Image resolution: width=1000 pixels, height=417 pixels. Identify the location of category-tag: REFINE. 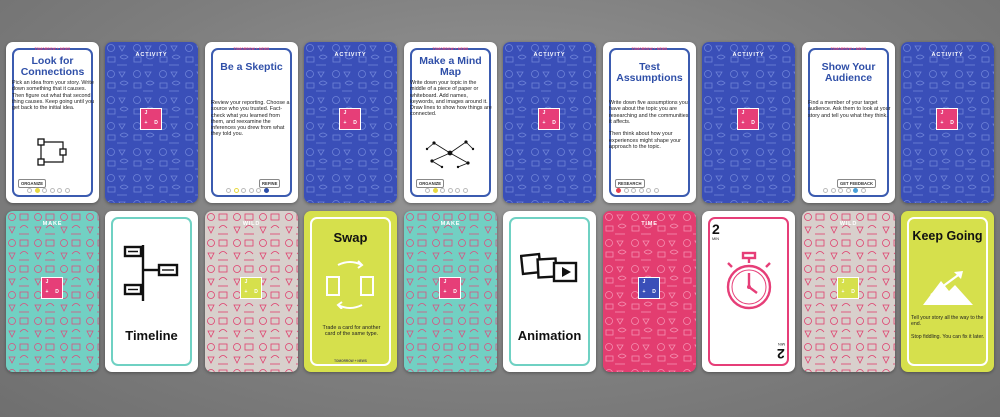
(270, 183).